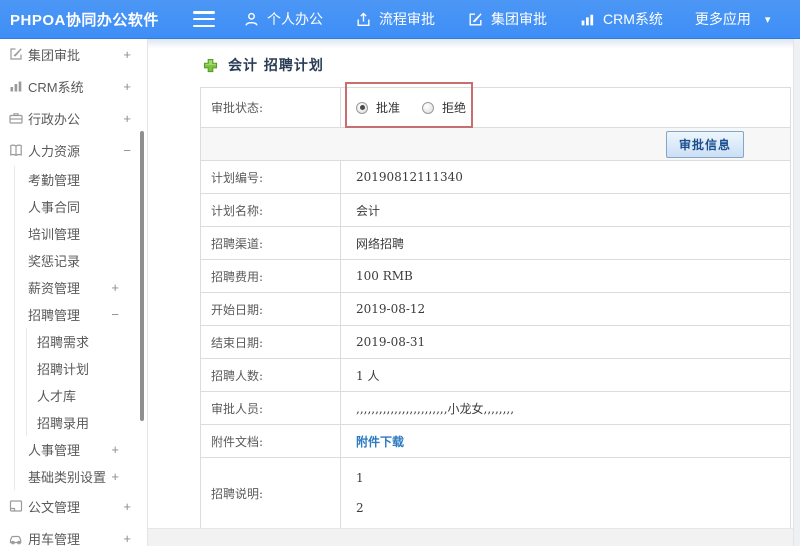 This screenshot has width=800, height=546. Describe the element at coordinates (16, 538) in the screenshot. I see `car-icon` at that location.